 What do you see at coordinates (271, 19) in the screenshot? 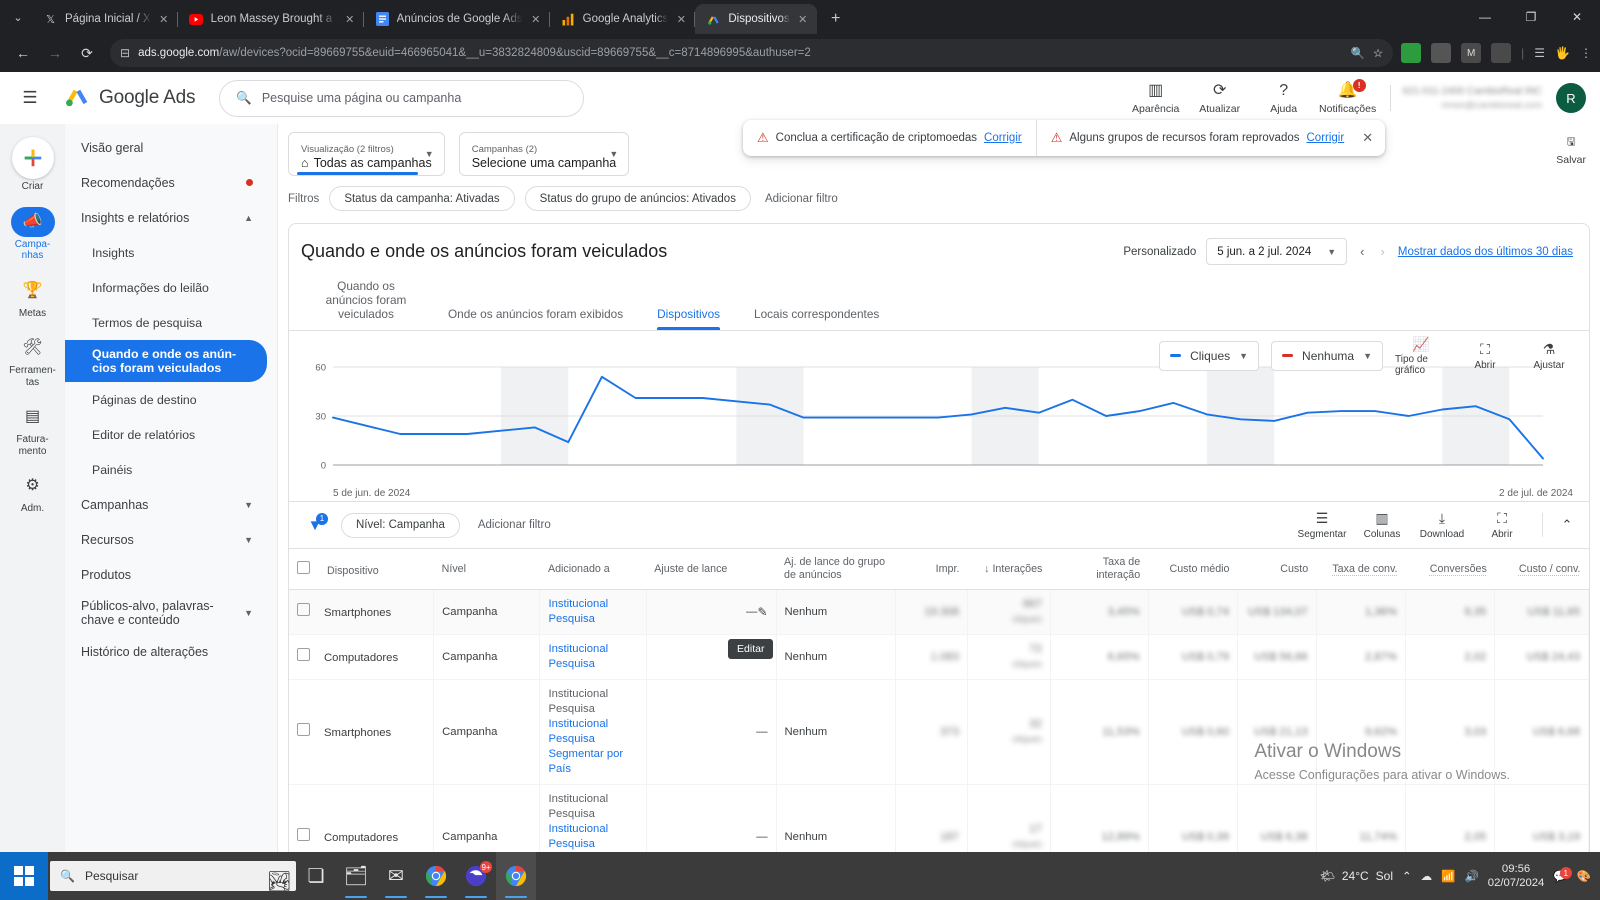
I see `browser-tab-2: Leon Massey Brought a Bear | T ✕` at bounding box center [271, 19].